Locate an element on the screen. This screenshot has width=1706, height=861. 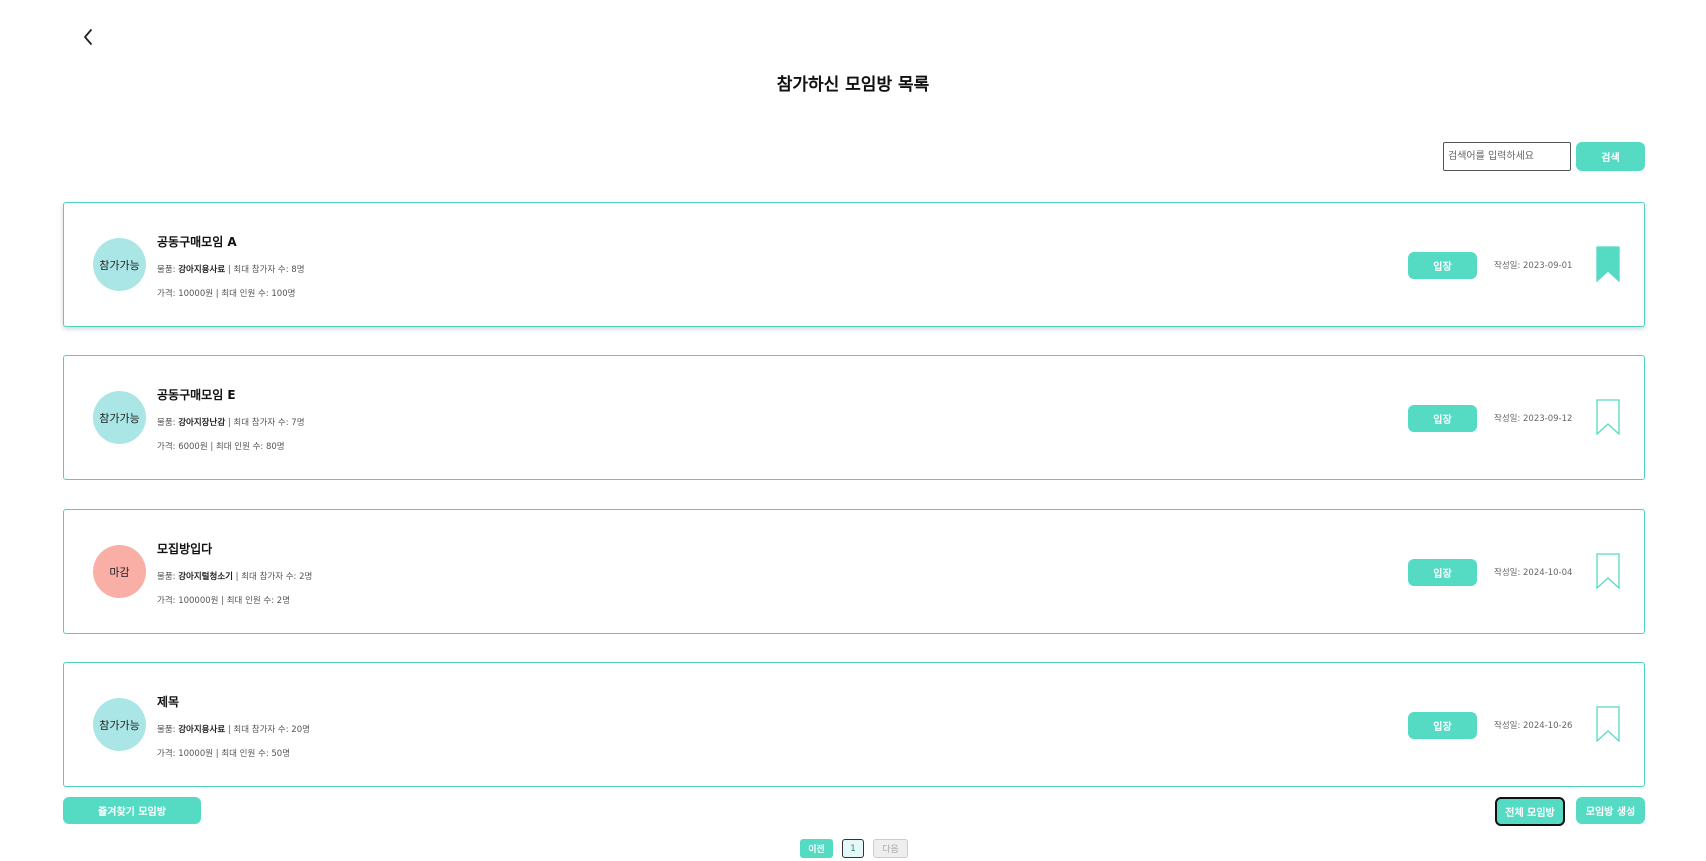
created-date: 작성일: 2023-09-12 is located at coordinates (1533, 419).